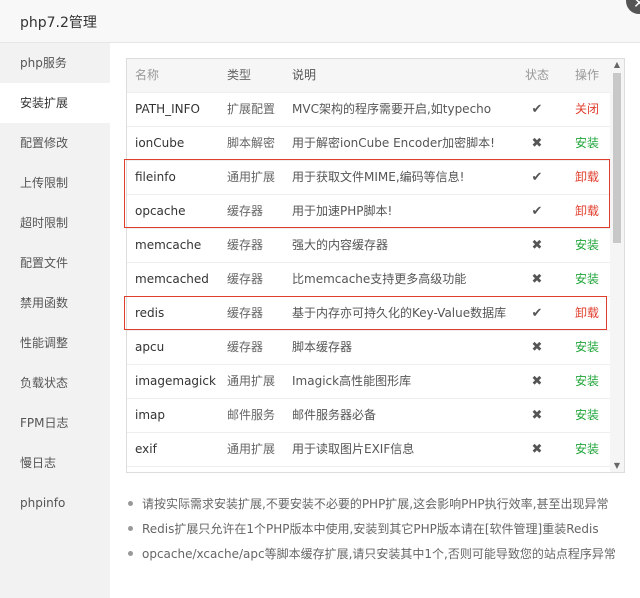  I want to click on sidebar-item: 性能调整, so click(55, 343).